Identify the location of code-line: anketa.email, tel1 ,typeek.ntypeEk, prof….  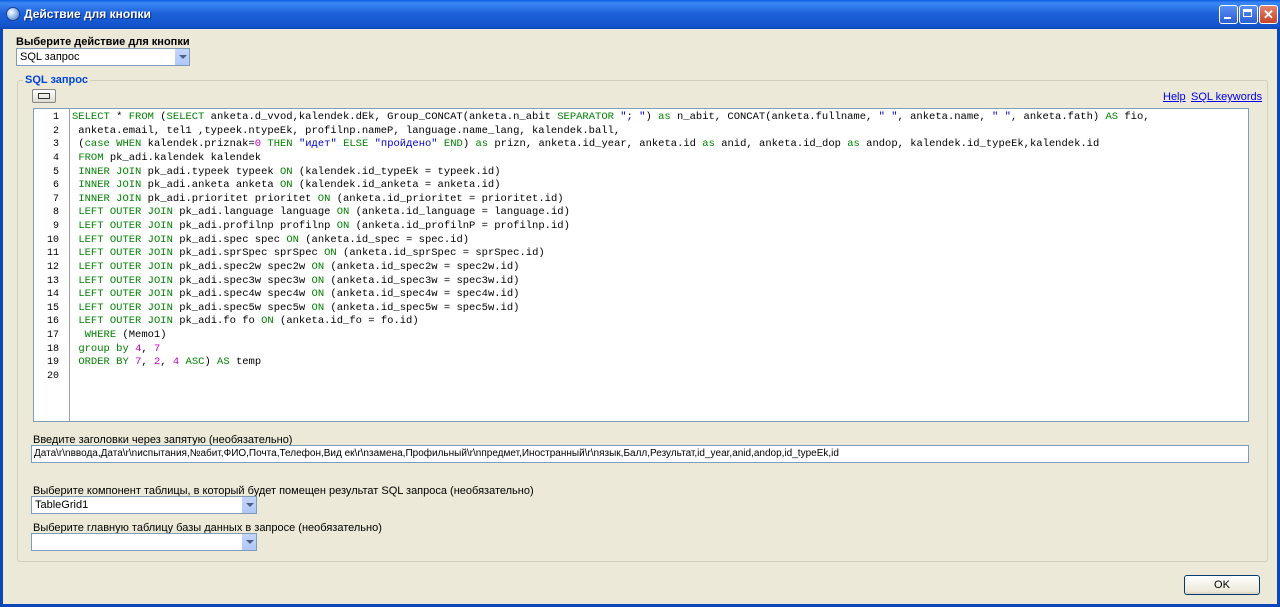
(346, 130).